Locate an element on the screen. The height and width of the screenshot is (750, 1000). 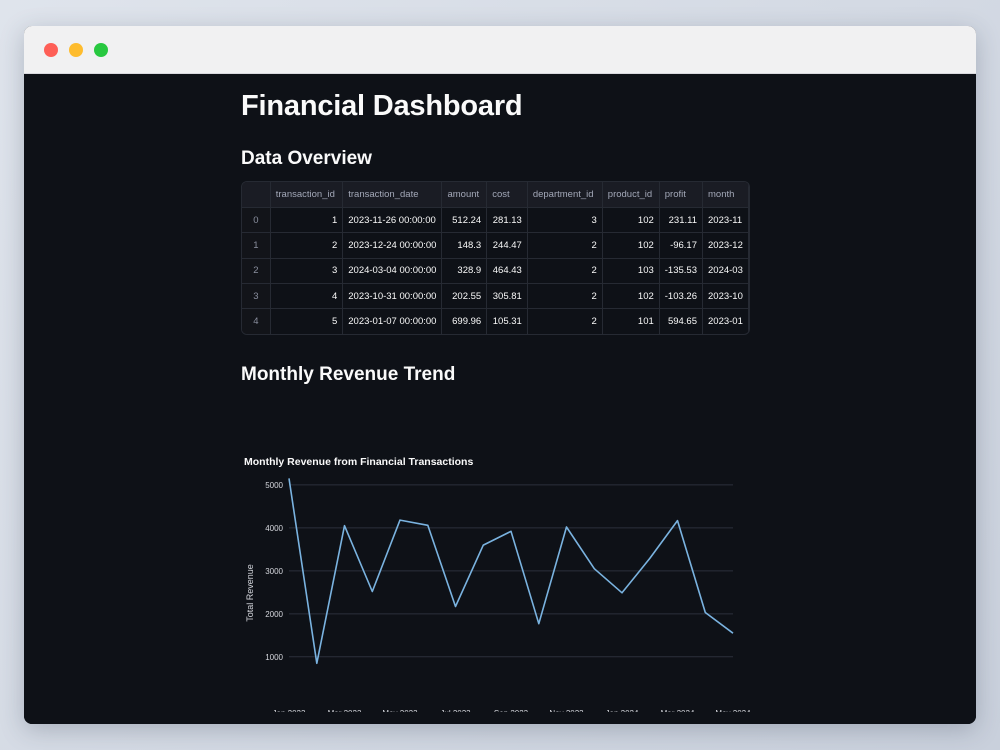
table-cell: 594.65 is located at coordinates (681, 321).